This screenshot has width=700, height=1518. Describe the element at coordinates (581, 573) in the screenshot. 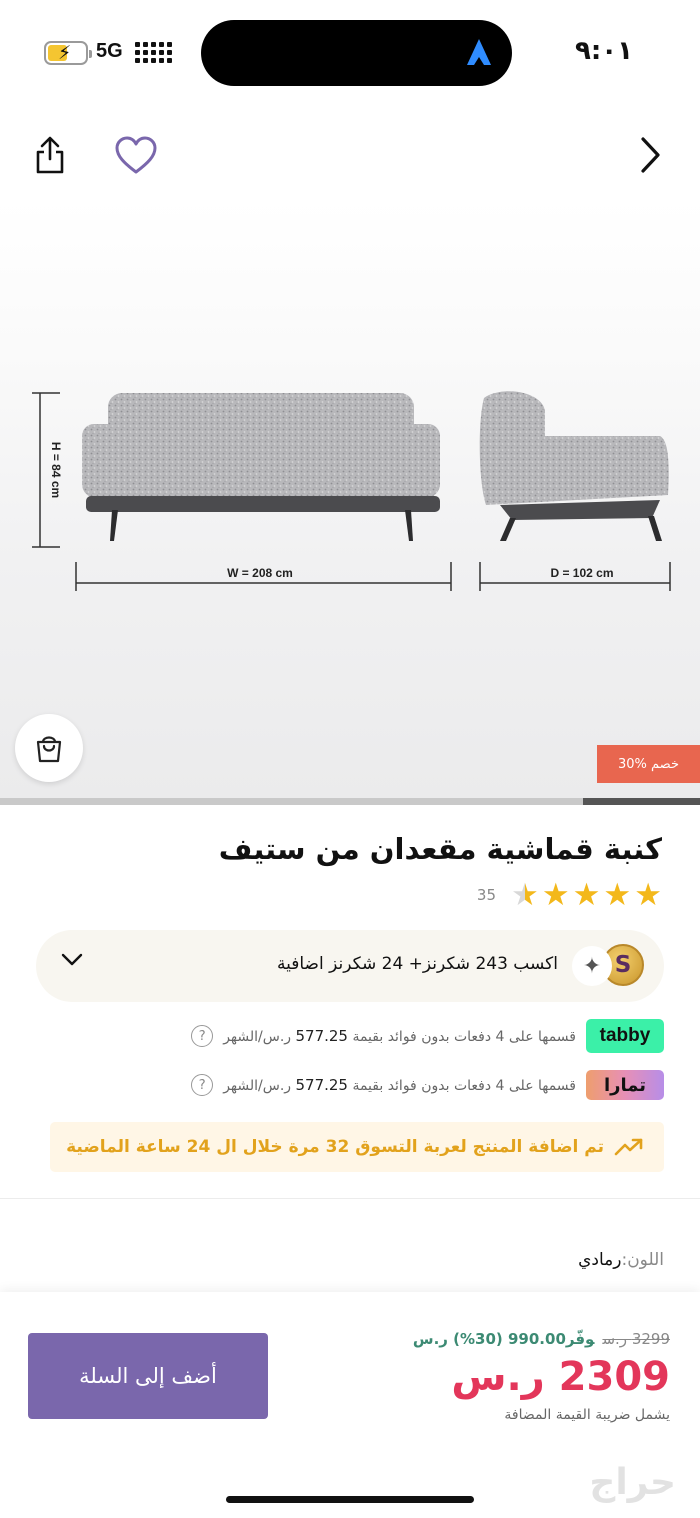

I see `dimension-depth-label: D = 102 cm` at that location.